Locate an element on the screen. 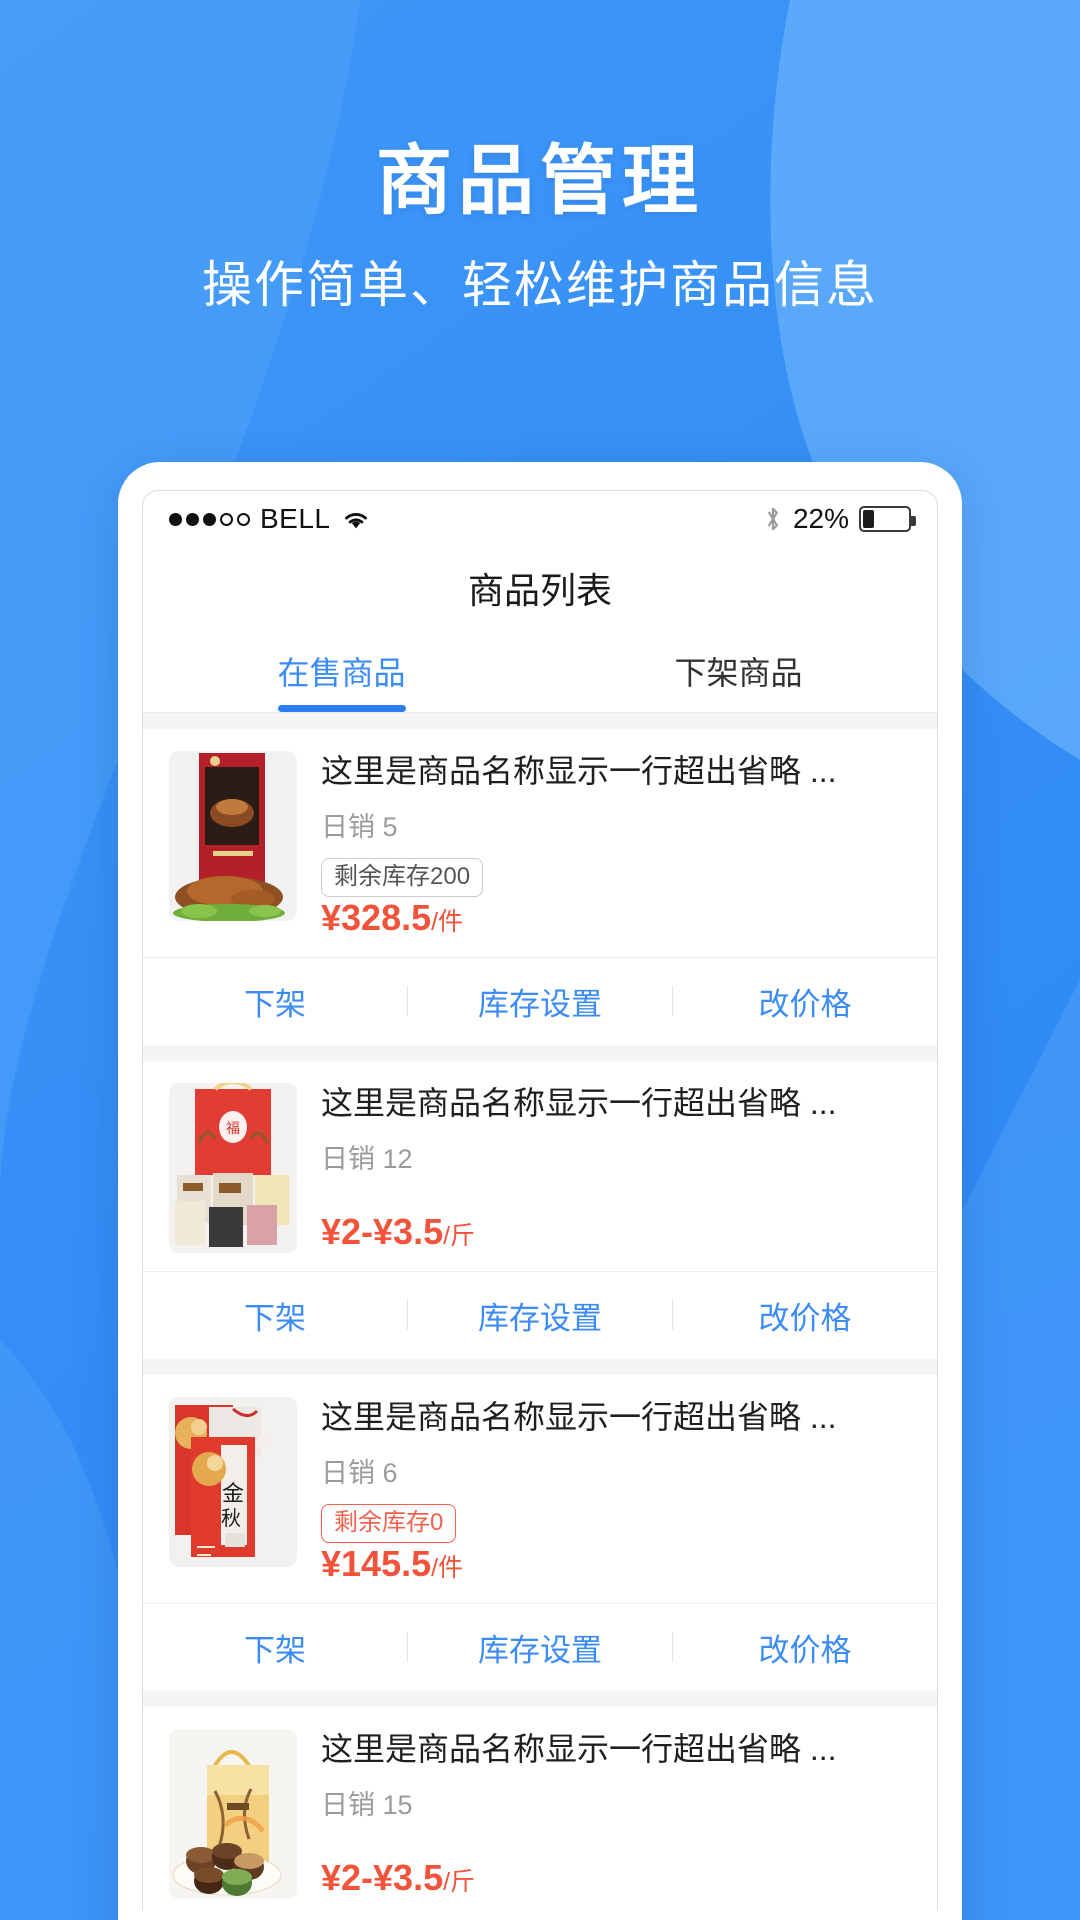  product-sales: 日销 12 is located at coordinates (367, 1158).